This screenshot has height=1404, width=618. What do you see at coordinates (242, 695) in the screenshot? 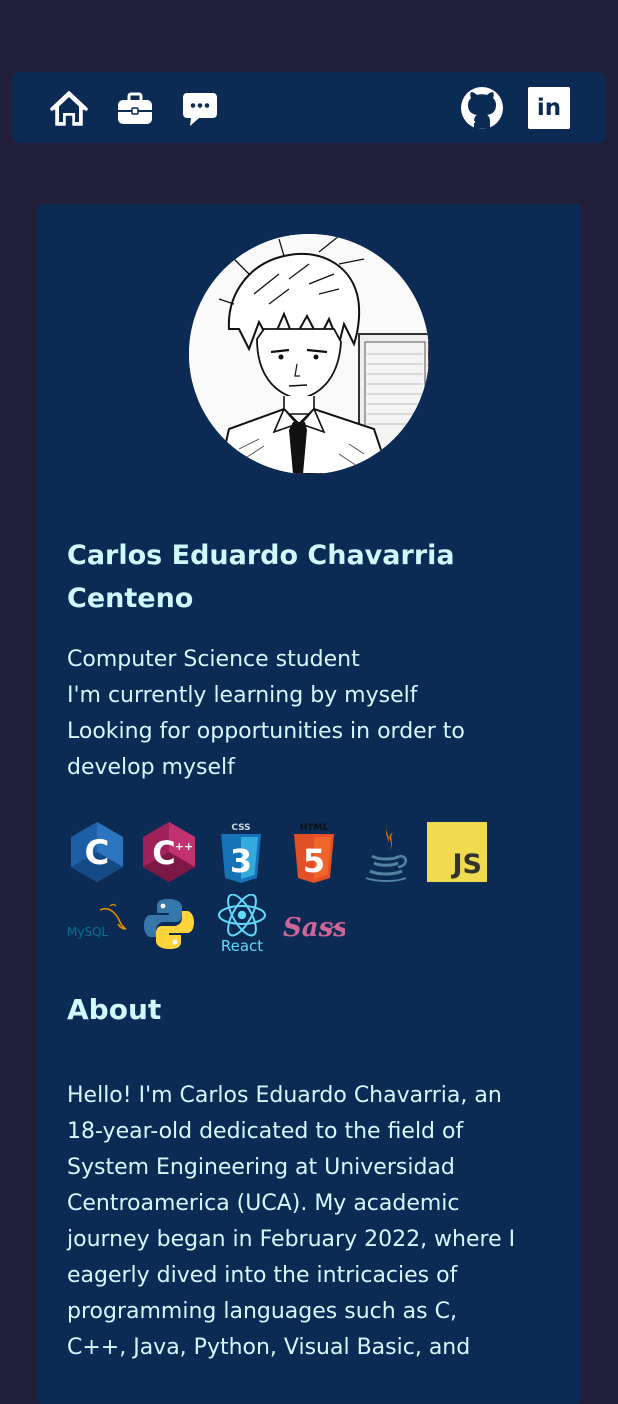
I see `bio-line: I'm currently learning by myself` at bounding box center [242, 695].